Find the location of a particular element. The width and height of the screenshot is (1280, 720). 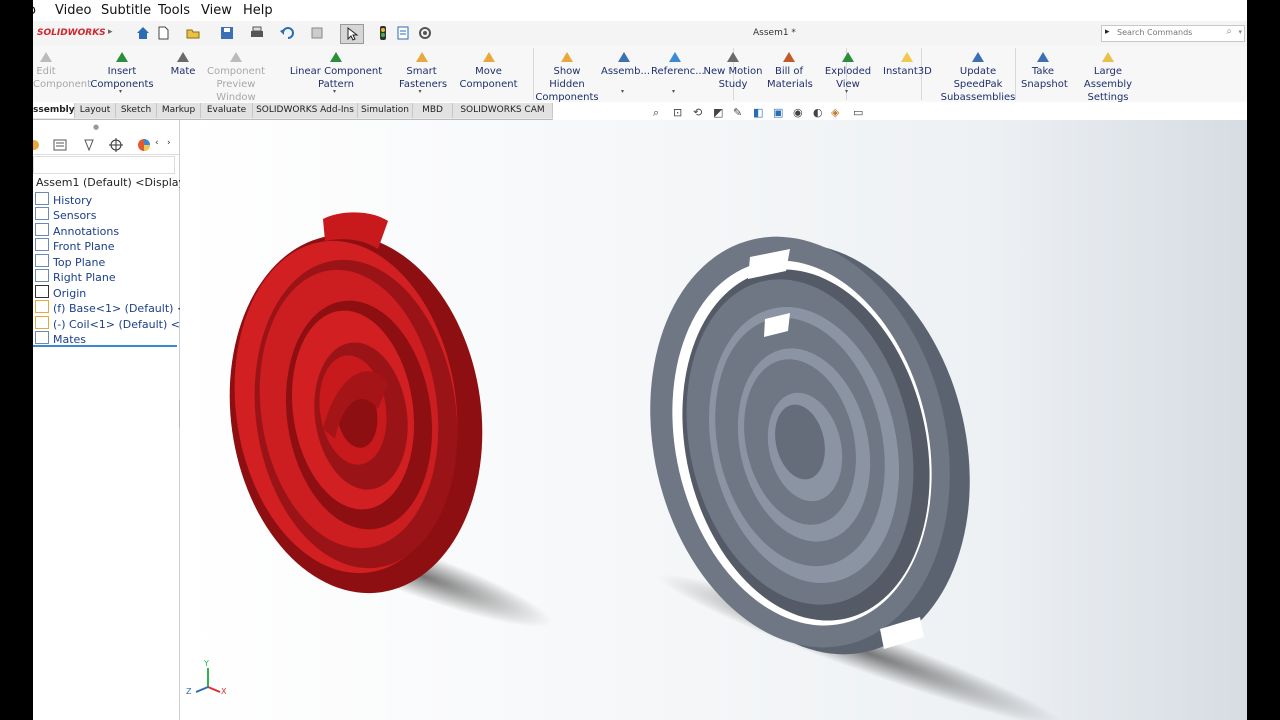

tree-item-sensors: Sensors is located at coordinates (65, 214).